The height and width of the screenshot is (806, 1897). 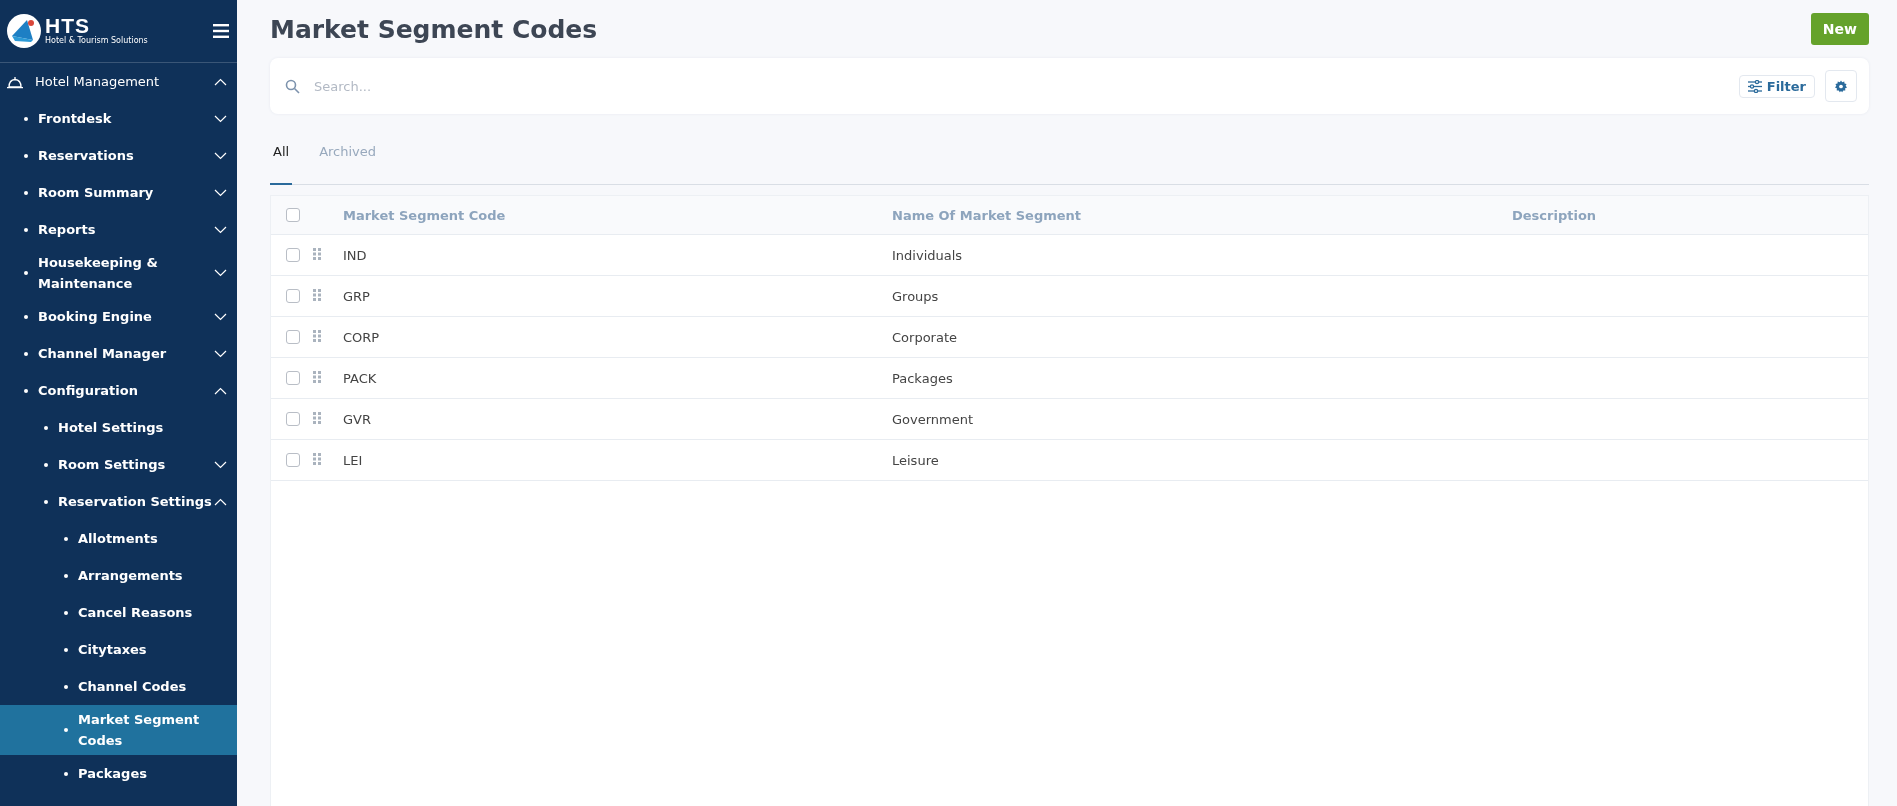 I want to click on table-cell-text: Individuals, so click(x=928, y=255).